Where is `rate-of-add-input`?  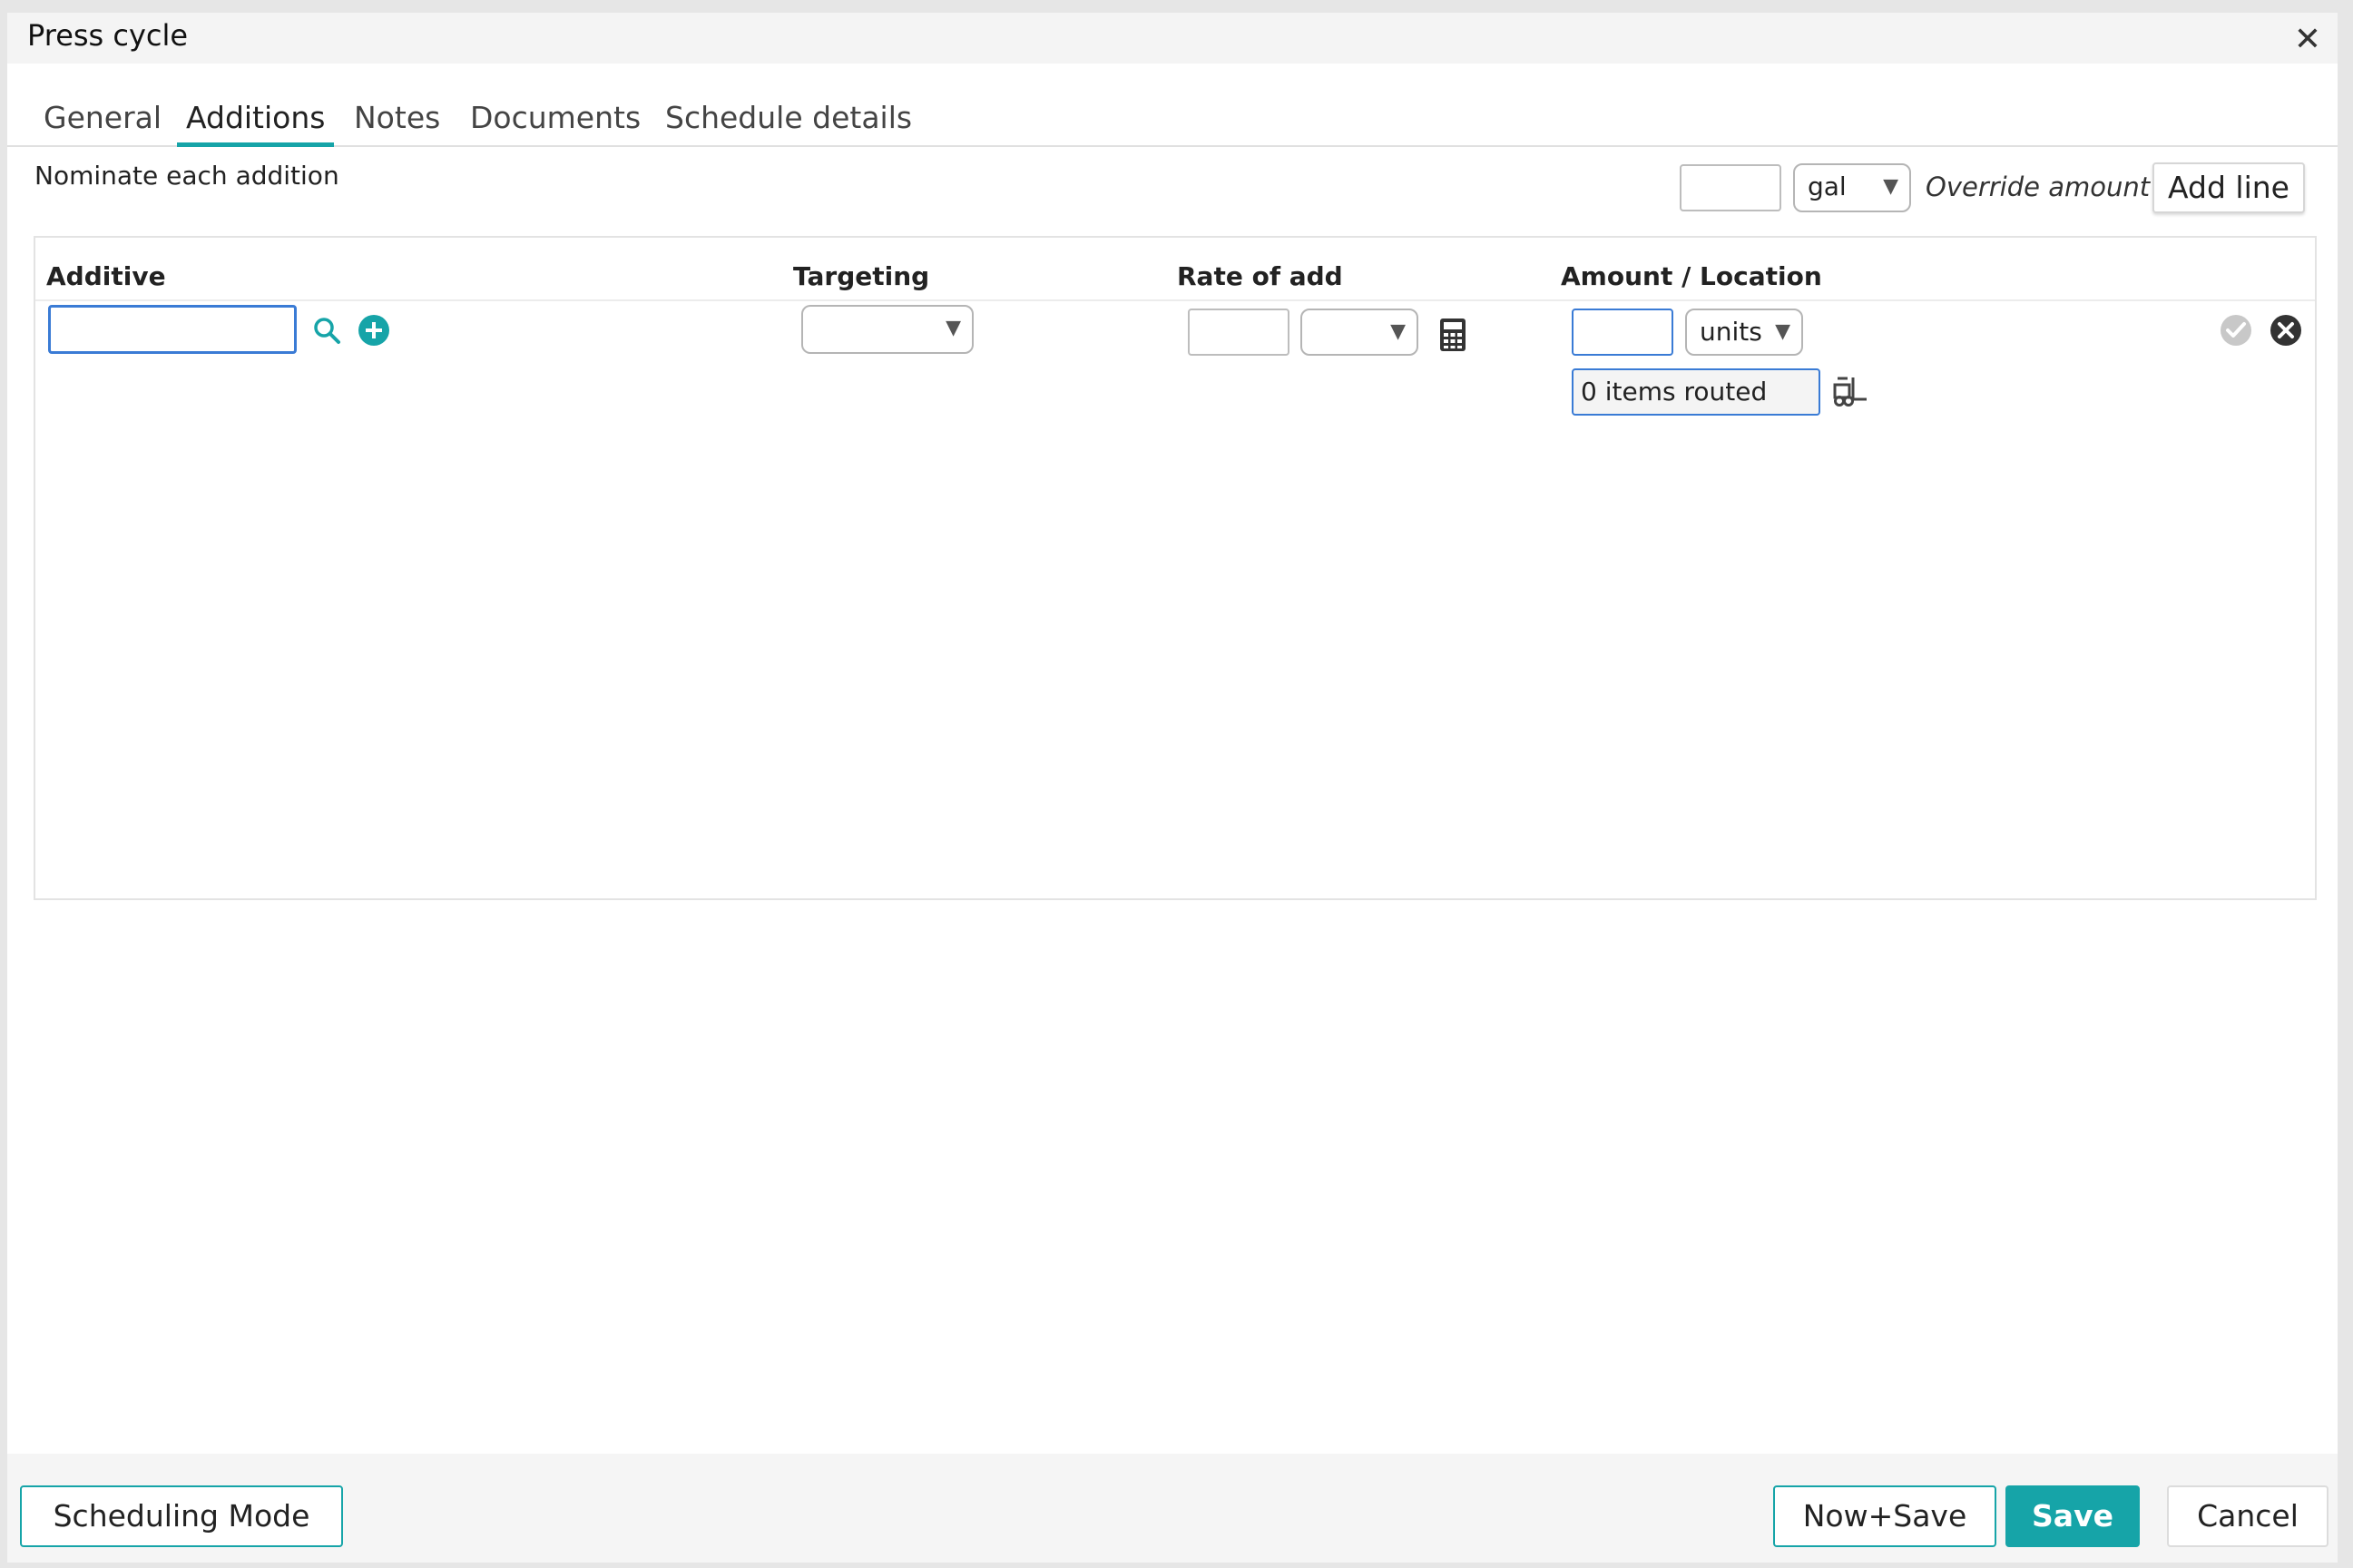
rate-of-add-input is located at coordinates (1238, 332).